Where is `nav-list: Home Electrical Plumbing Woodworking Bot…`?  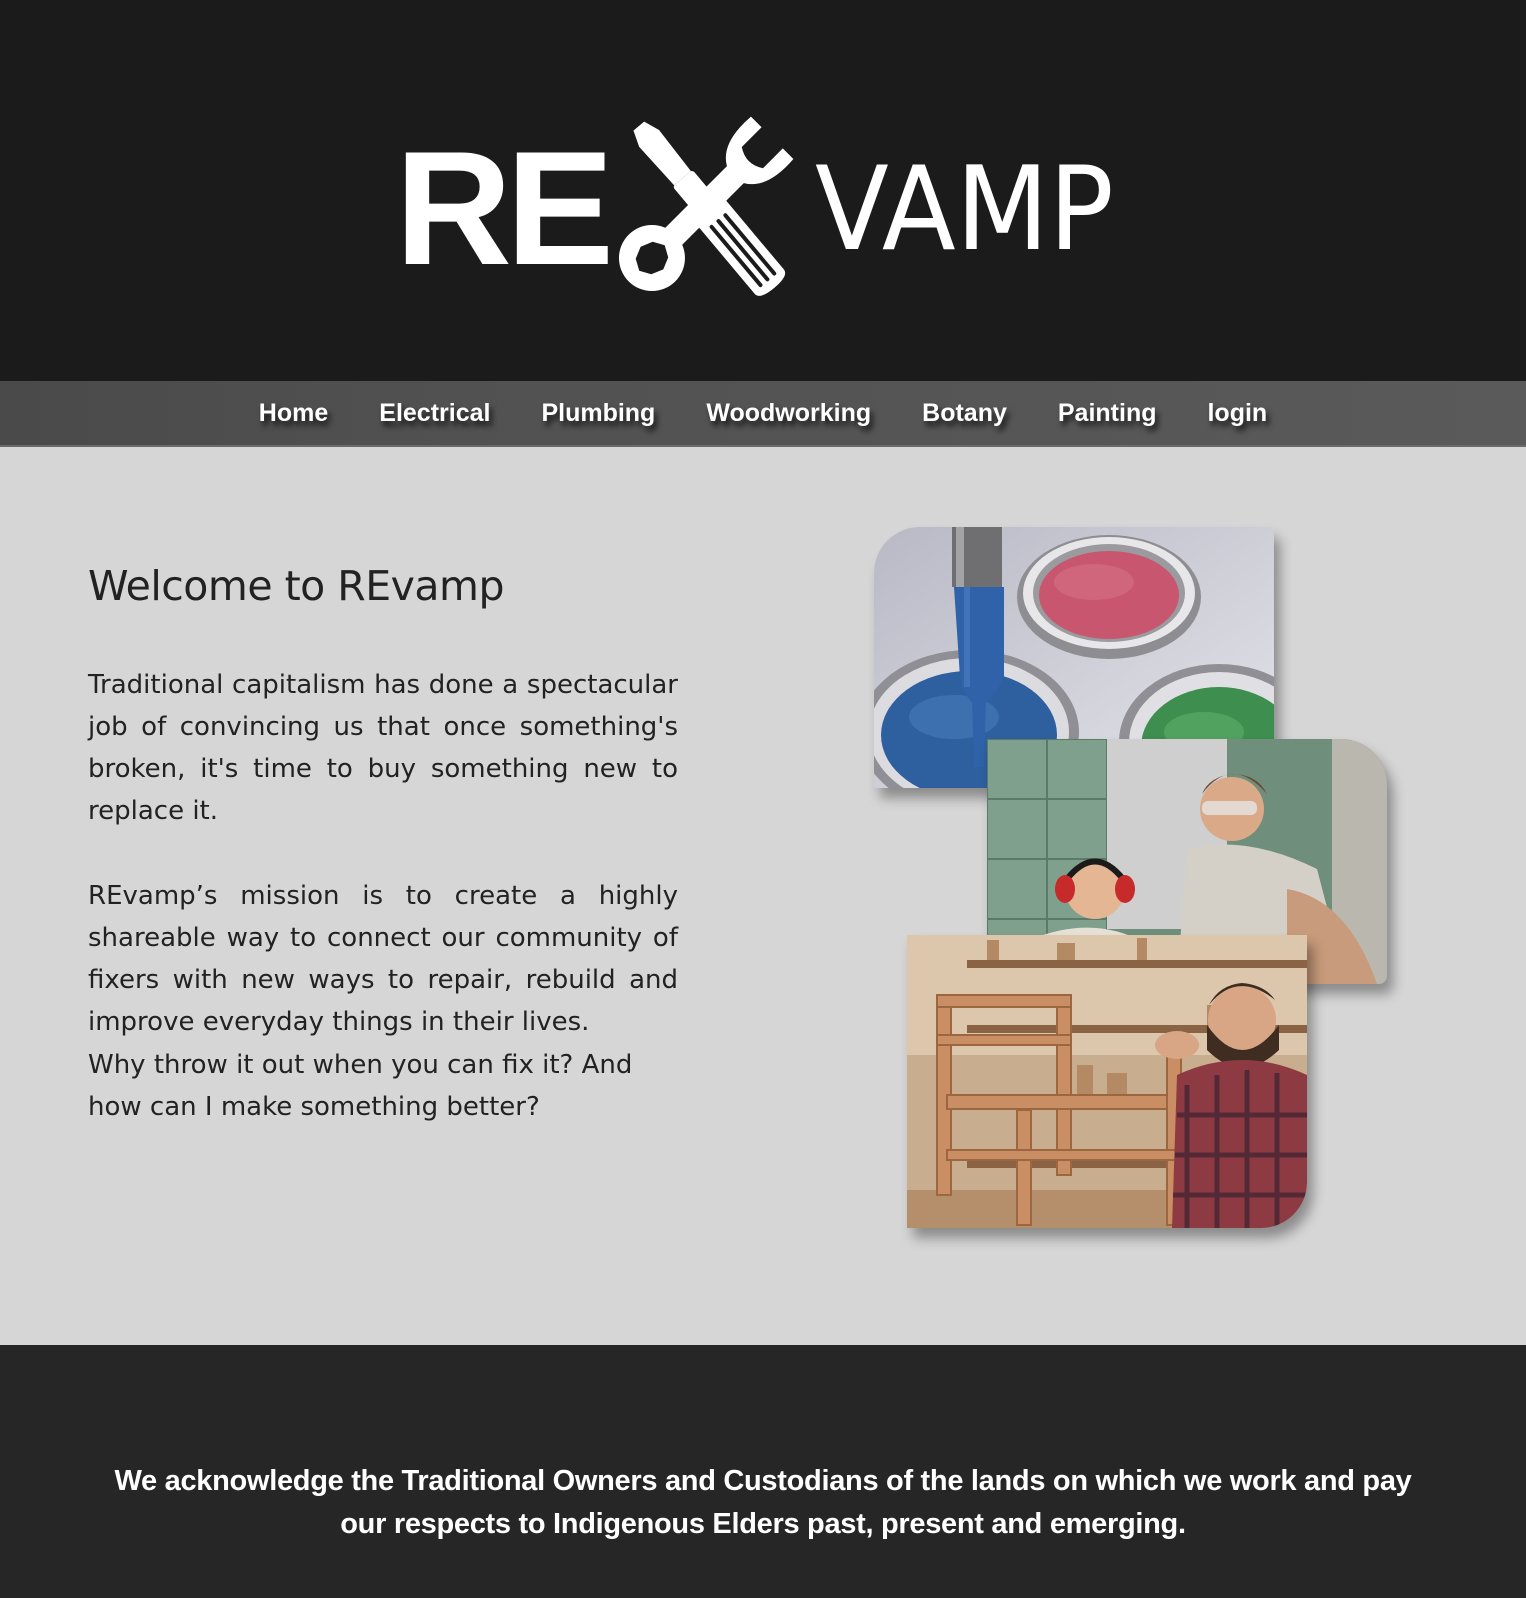 nav-list: Home Electrical Plumbing Woodworking Bot… is located at coordinates (763, 413).